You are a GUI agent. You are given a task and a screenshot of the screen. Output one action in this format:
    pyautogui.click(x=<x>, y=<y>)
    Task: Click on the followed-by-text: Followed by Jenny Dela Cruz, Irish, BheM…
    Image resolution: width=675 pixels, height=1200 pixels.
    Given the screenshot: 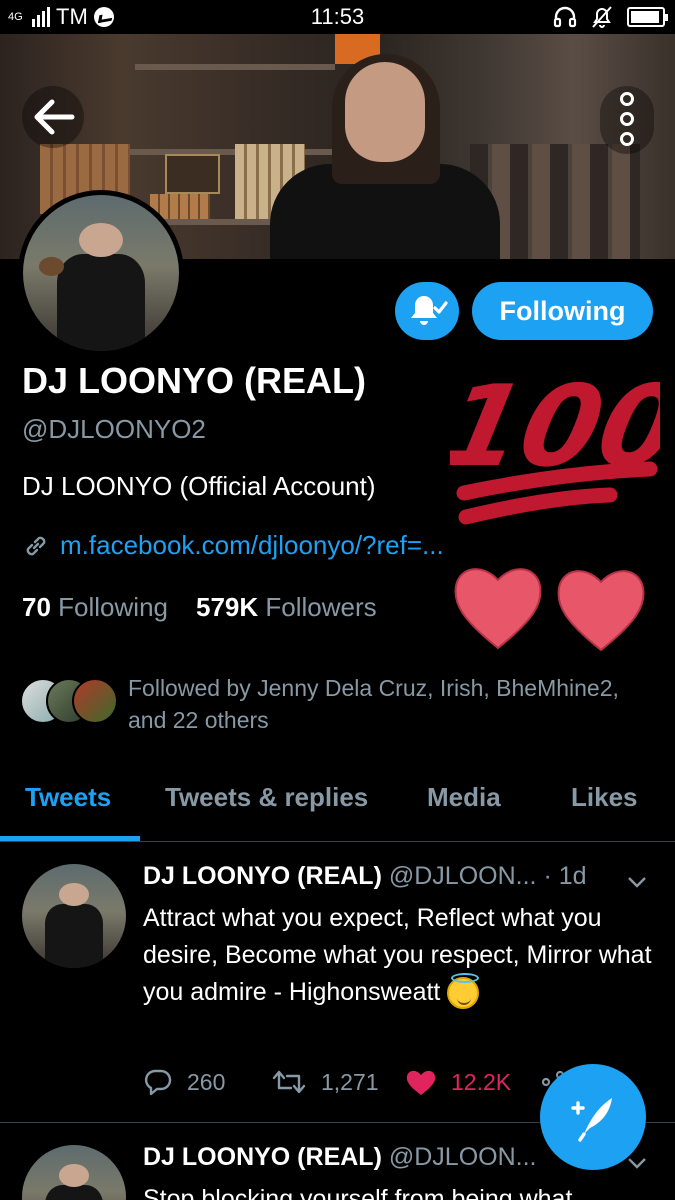 What is the action you would take?
    pyautogui.click(x=388, y=704)
    